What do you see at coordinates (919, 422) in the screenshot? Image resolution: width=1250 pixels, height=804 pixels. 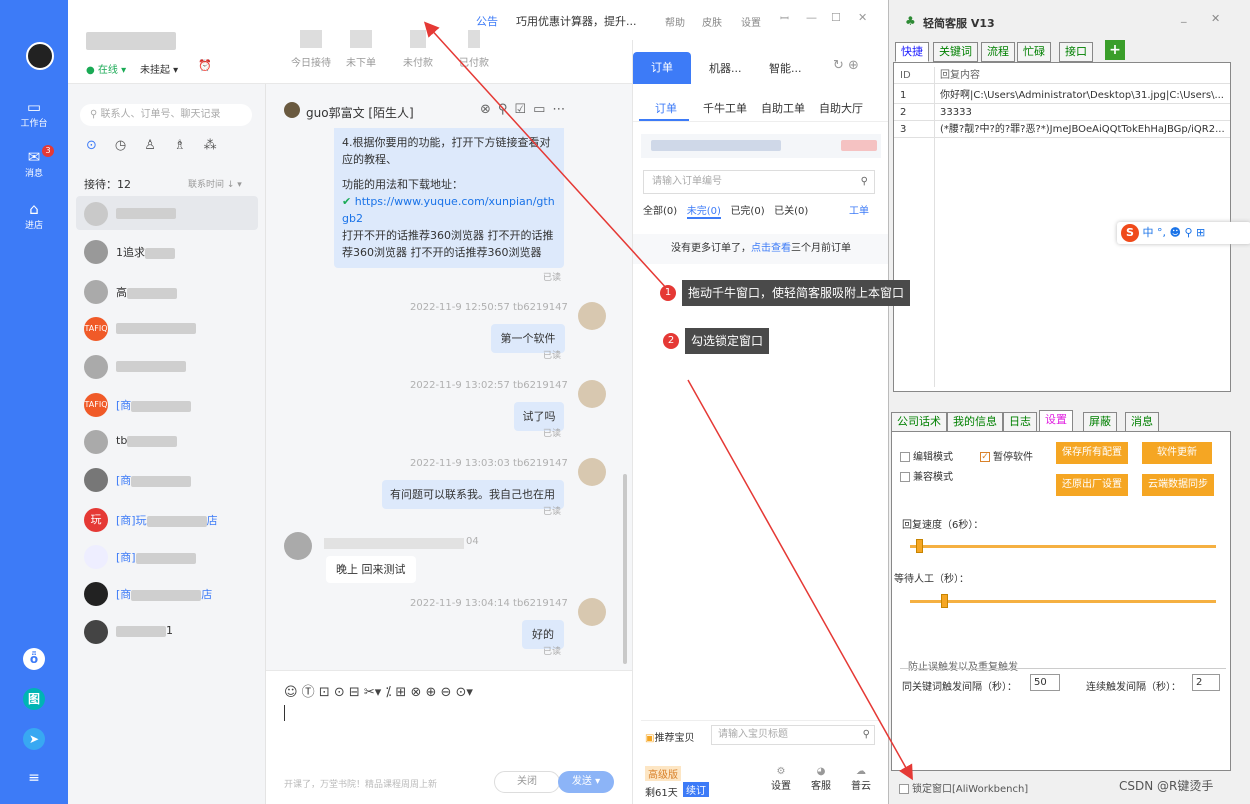 I see `tab-company-phrases: 公司话术` at bounding box center [919, 422].